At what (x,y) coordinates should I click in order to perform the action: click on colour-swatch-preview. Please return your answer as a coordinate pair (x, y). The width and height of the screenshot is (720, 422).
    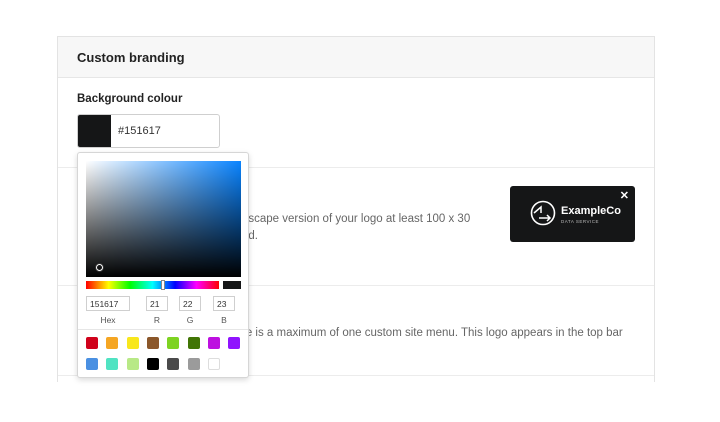
    Looking at the image, I should click on (94, 131).